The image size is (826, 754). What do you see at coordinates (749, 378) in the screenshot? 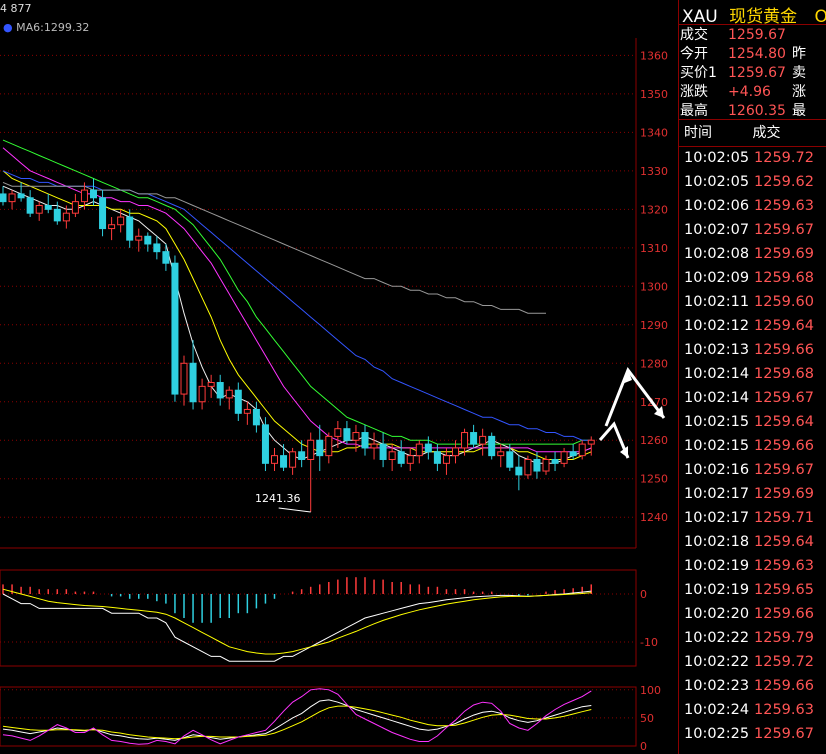
I see `tick-row: 10:02:14 1259.68` at bounding box center [749, 378].